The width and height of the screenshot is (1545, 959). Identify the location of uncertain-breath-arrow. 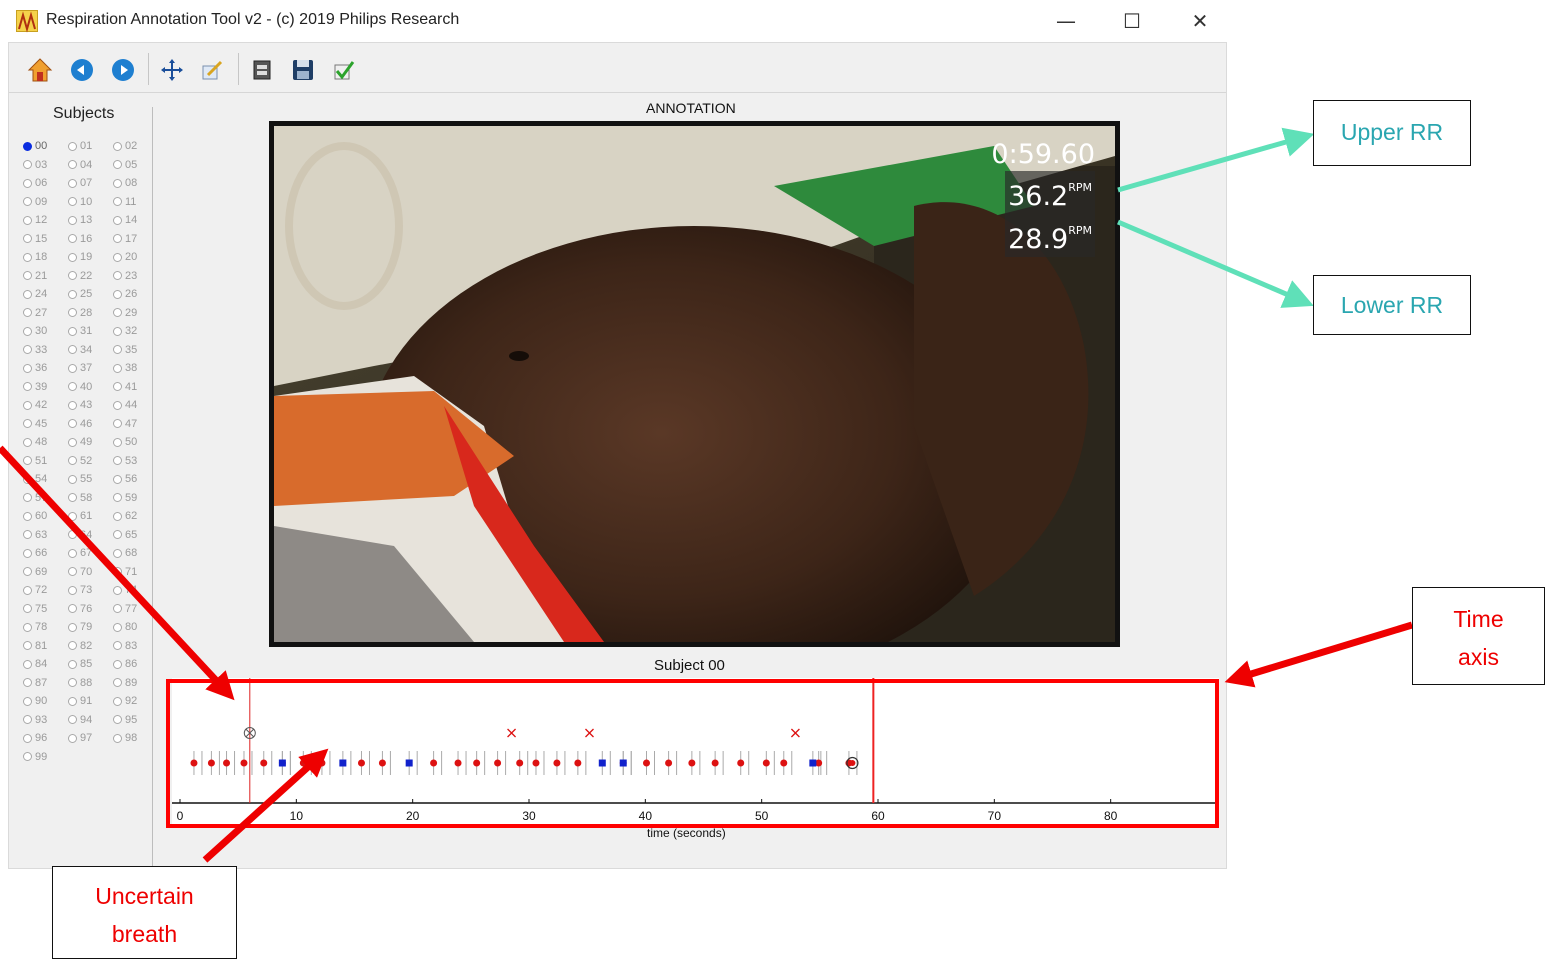
(265, 805).